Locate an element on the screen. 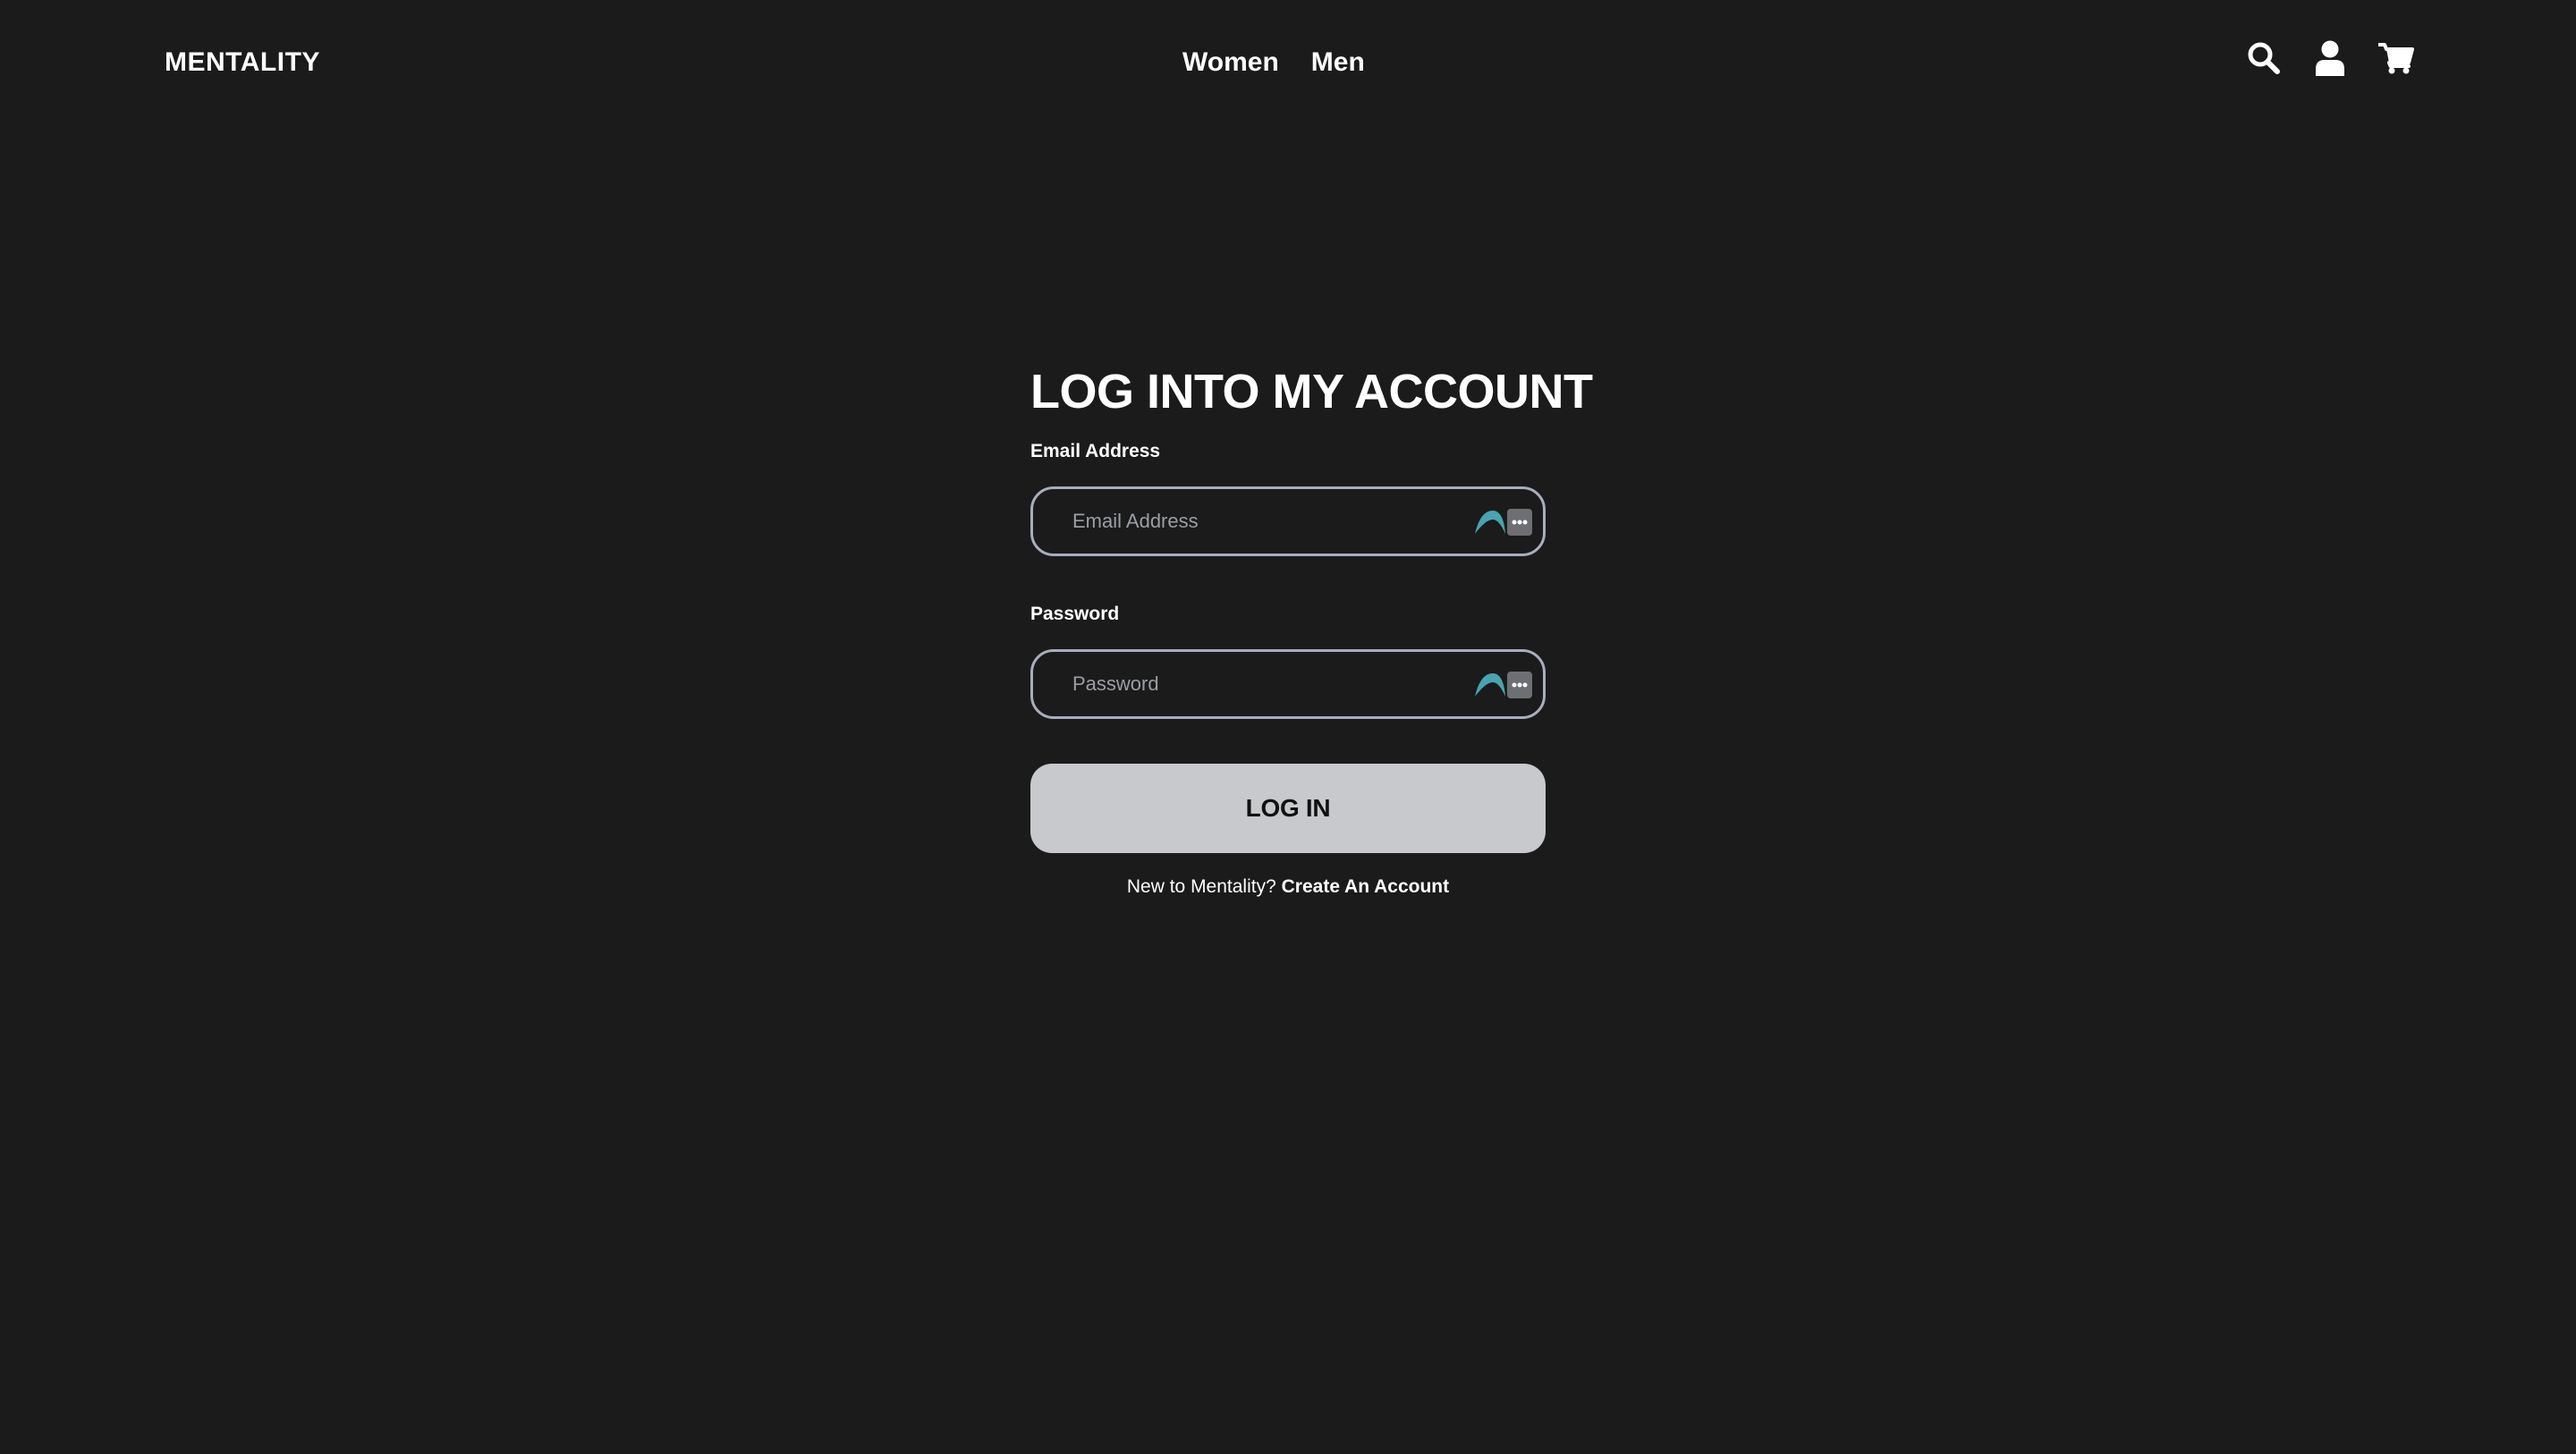 Image resolution: width=2576 pixels, height=1454 pixels. password-field is located at coordinates (1288, 684).